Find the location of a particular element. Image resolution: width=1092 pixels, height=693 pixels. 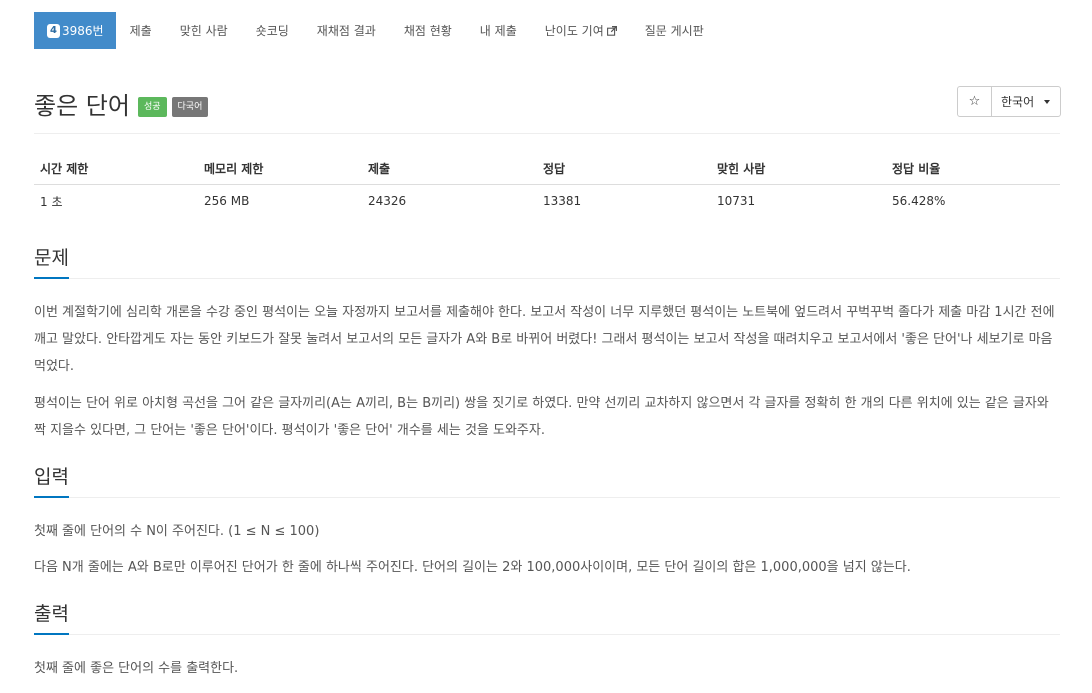

problem-title-row: 좋은 단어 성공 다국어 is located at coordinates (121, 103).